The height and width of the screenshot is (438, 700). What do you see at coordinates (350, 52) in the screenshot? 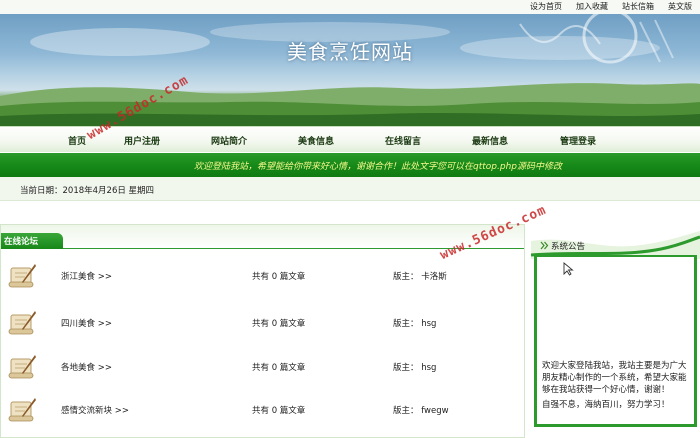
I see `site-title: 美食烹饪网站` at bounding box center [350, 52].